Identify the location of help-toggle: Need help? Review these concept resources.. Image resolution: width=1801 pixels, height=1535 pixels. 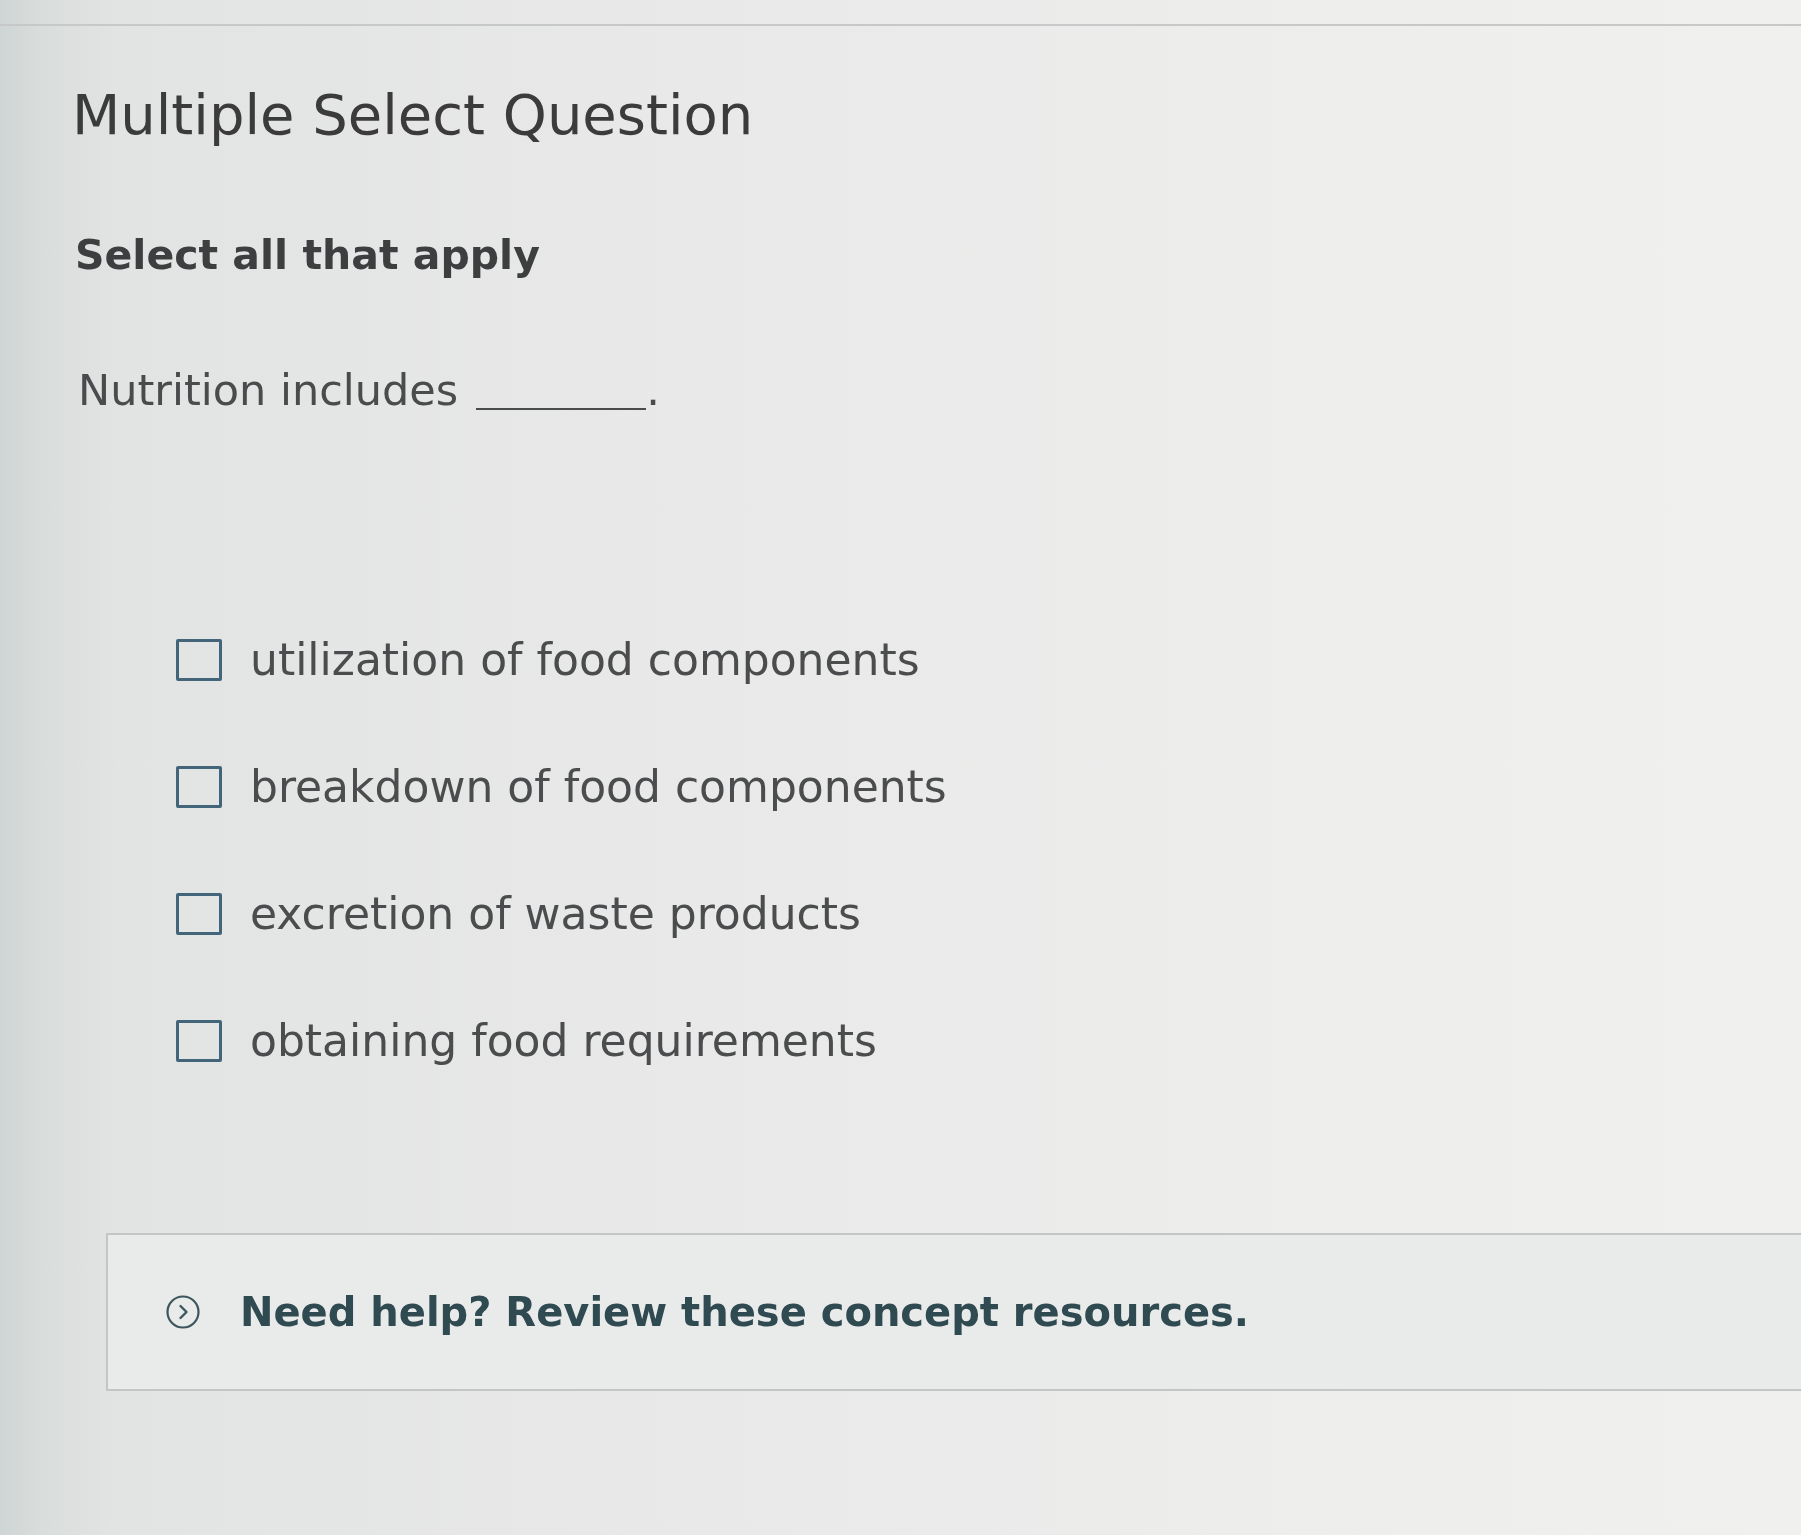
(953, 1312).